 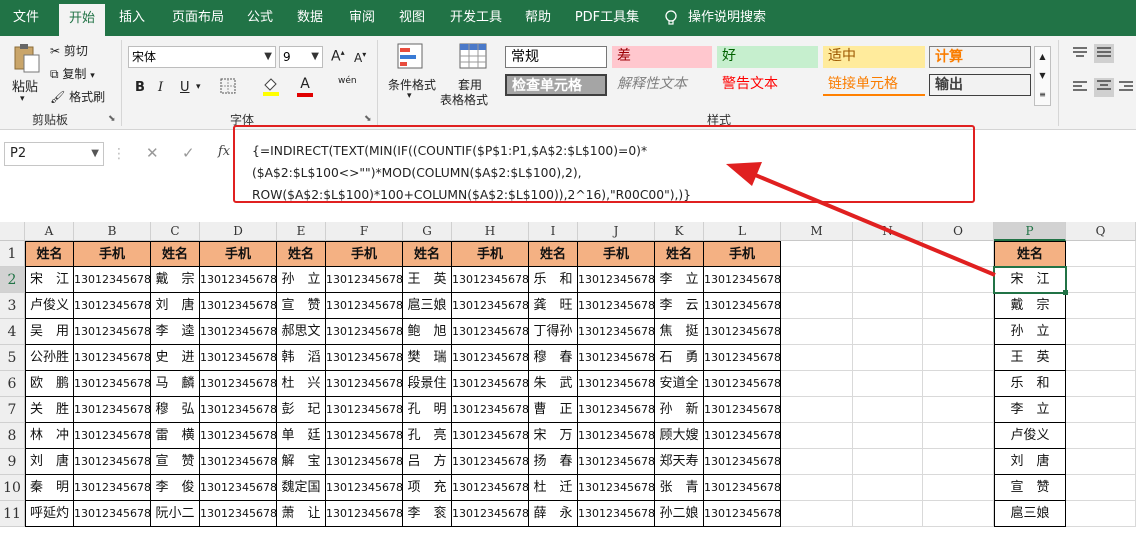 I want to click on row-header-10: 10, so click(x=12, y=488).